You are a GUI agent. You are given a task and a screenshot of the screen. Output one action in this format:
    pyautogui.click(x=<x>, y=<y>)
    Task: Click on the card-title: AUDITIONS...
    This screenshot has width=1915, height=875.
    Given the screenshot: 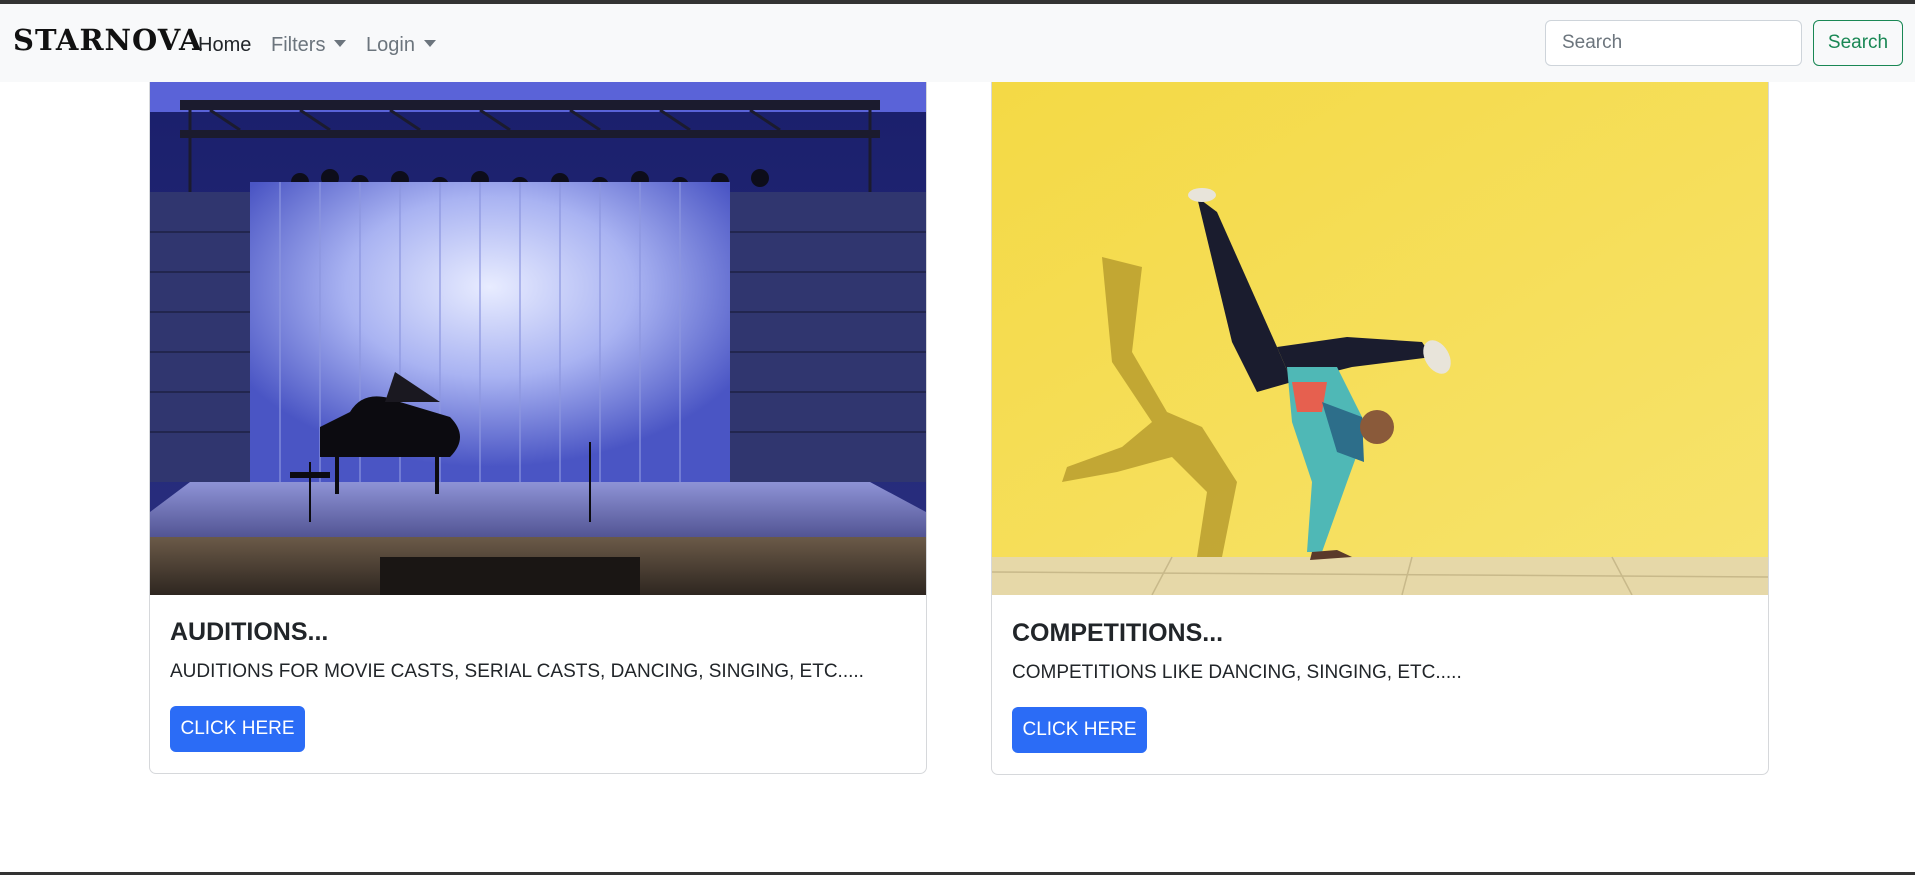 What is the action you would take?
    pyautogui.click(x=249, y=632)
    